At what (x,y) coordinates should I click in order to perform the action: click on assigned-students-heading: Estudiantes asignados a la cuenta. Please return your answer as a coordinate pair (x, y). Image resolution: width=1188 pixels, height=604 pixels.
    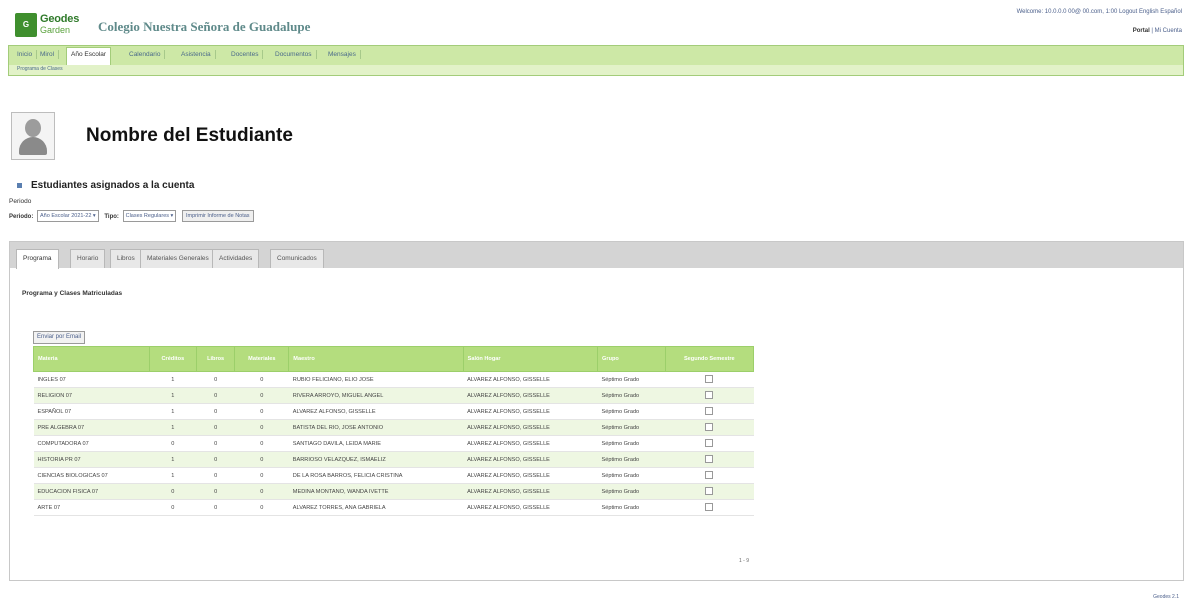
    Looking at the image, I should click on (105, 185).